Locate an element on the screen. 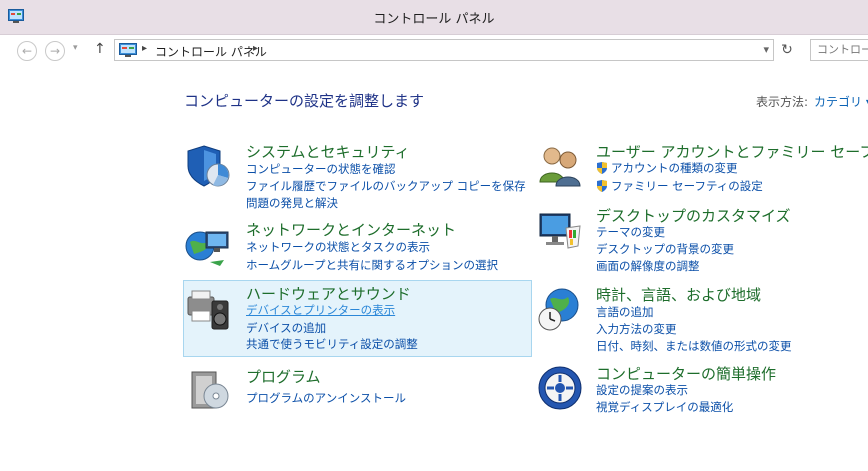  navigation-bar: ← → ▾ ↑ ▸ コントロール パネル ▸ ▾ ↻ コントロール is located at coordinates (434, 51).